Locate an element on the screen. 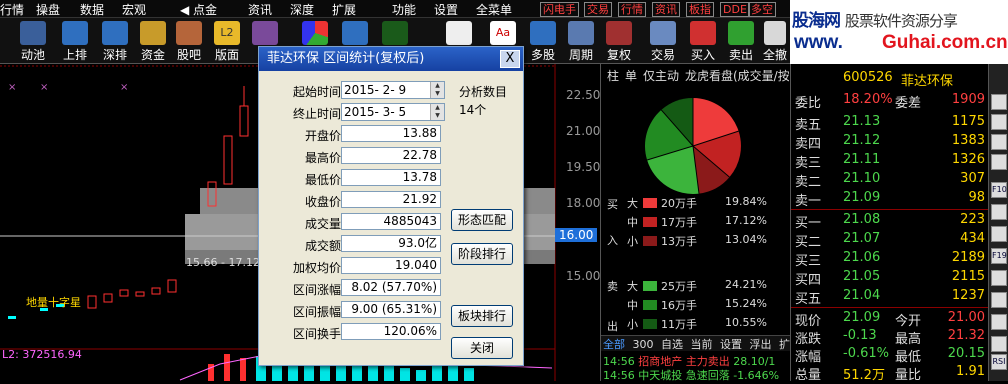  stat-row: 总量 51.2万 量比 1.91 is located at coordinates (890, 373).